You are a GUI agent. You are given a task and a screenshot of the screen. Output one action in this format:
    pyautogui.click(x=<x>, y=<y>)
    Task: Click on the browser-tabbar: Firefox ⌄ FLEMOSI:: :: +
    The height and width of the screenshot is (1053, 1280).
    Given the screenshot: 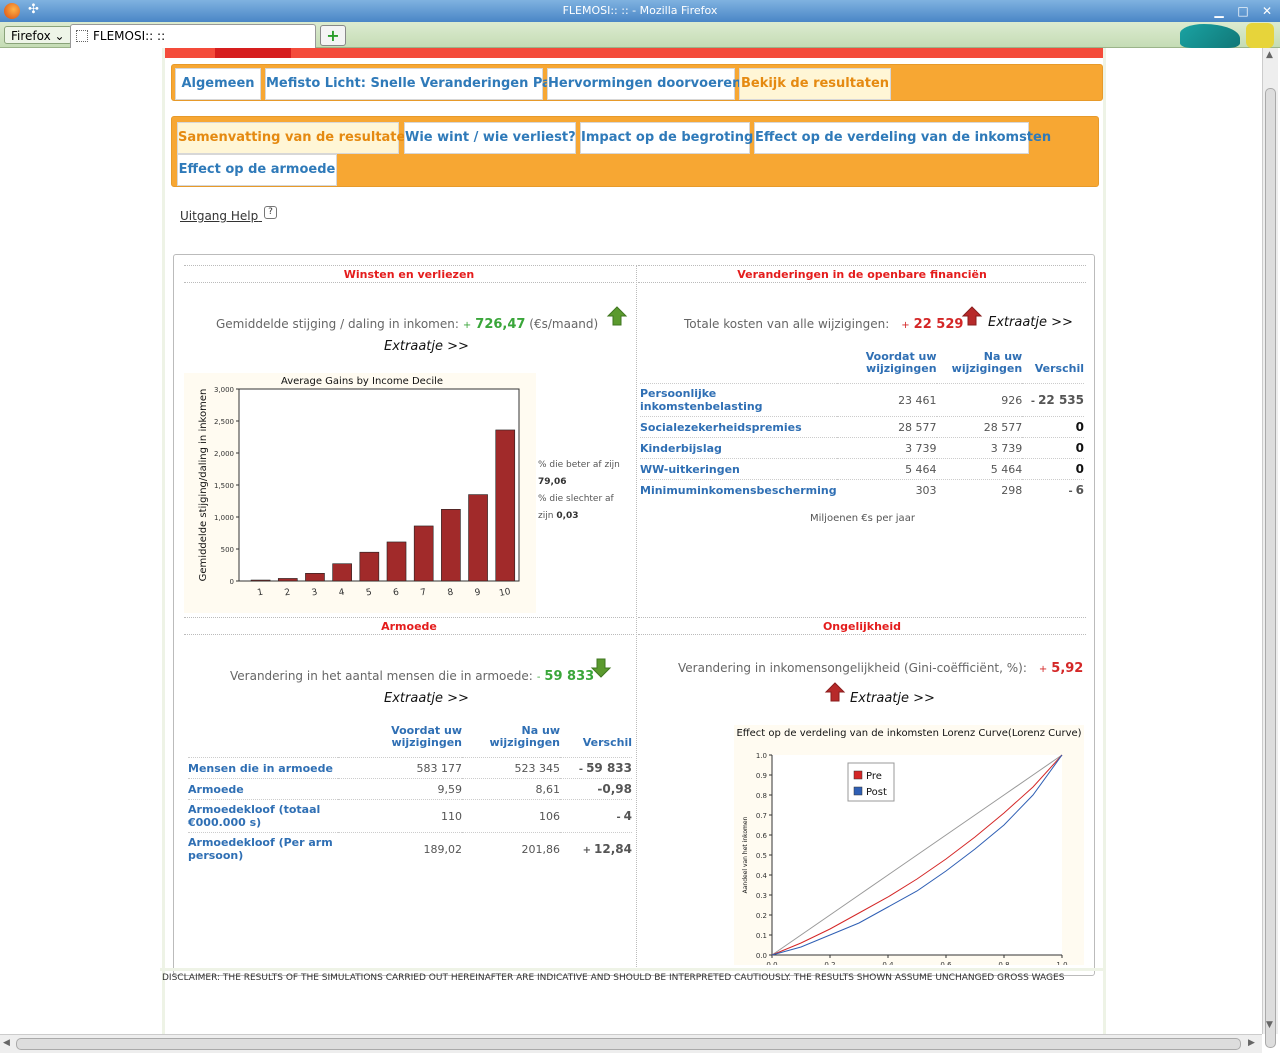 What is the action you would take?
    pyautogui.click(x=640, y=35)
    